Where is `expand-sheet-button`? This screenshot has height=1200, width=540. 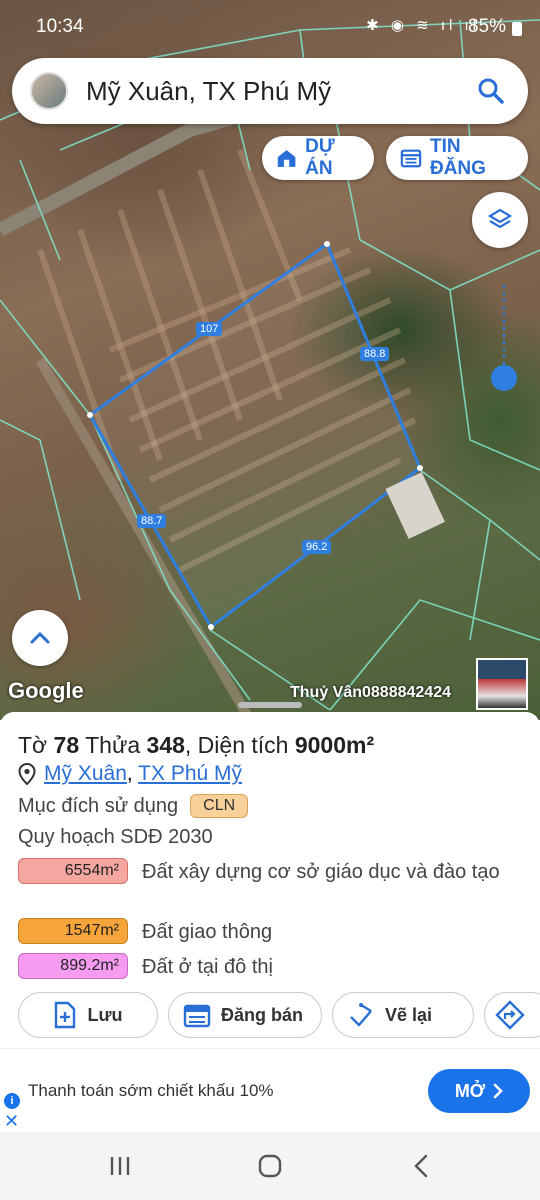 expand-sheet-button is located at coordinates (40, 638).